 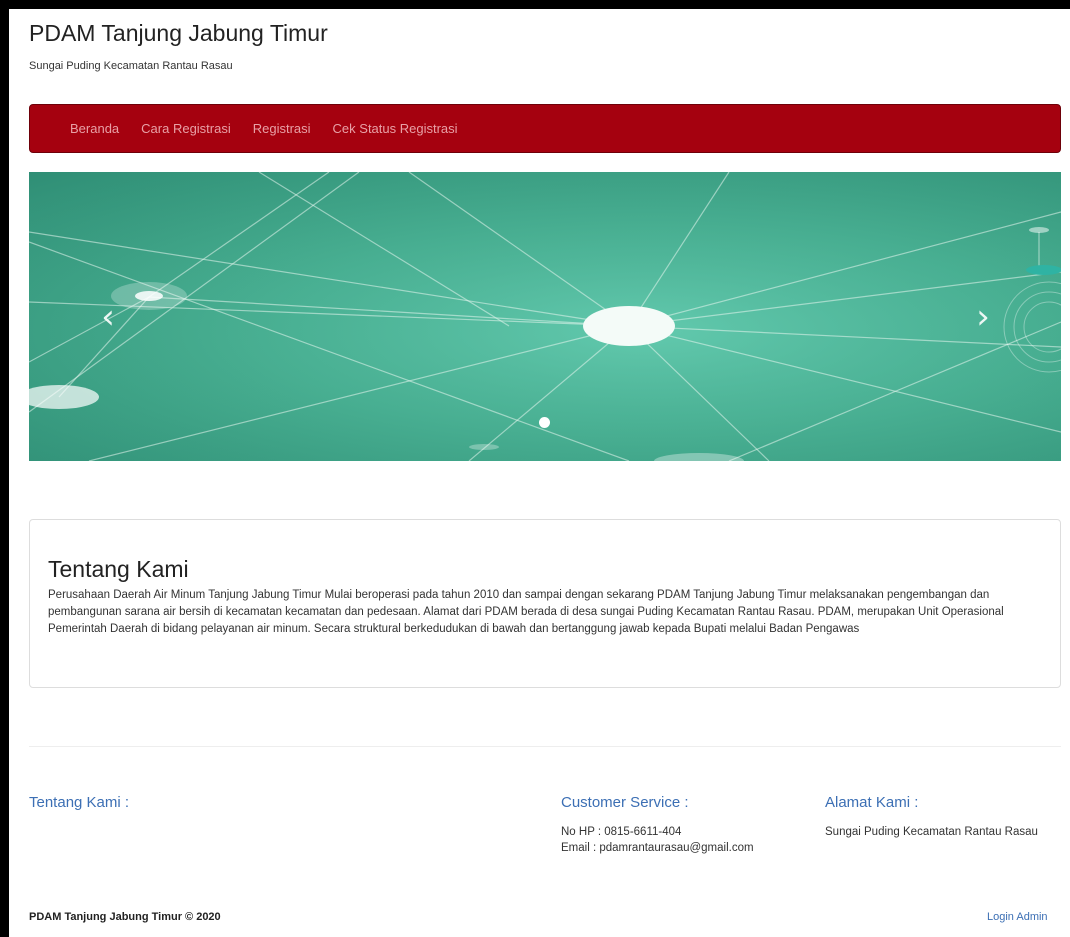 What do you see at coordinates (625, 802) in the screenshot?
I see `footer-cs-heading: Customer Service :` at bounding box center [625, 802].